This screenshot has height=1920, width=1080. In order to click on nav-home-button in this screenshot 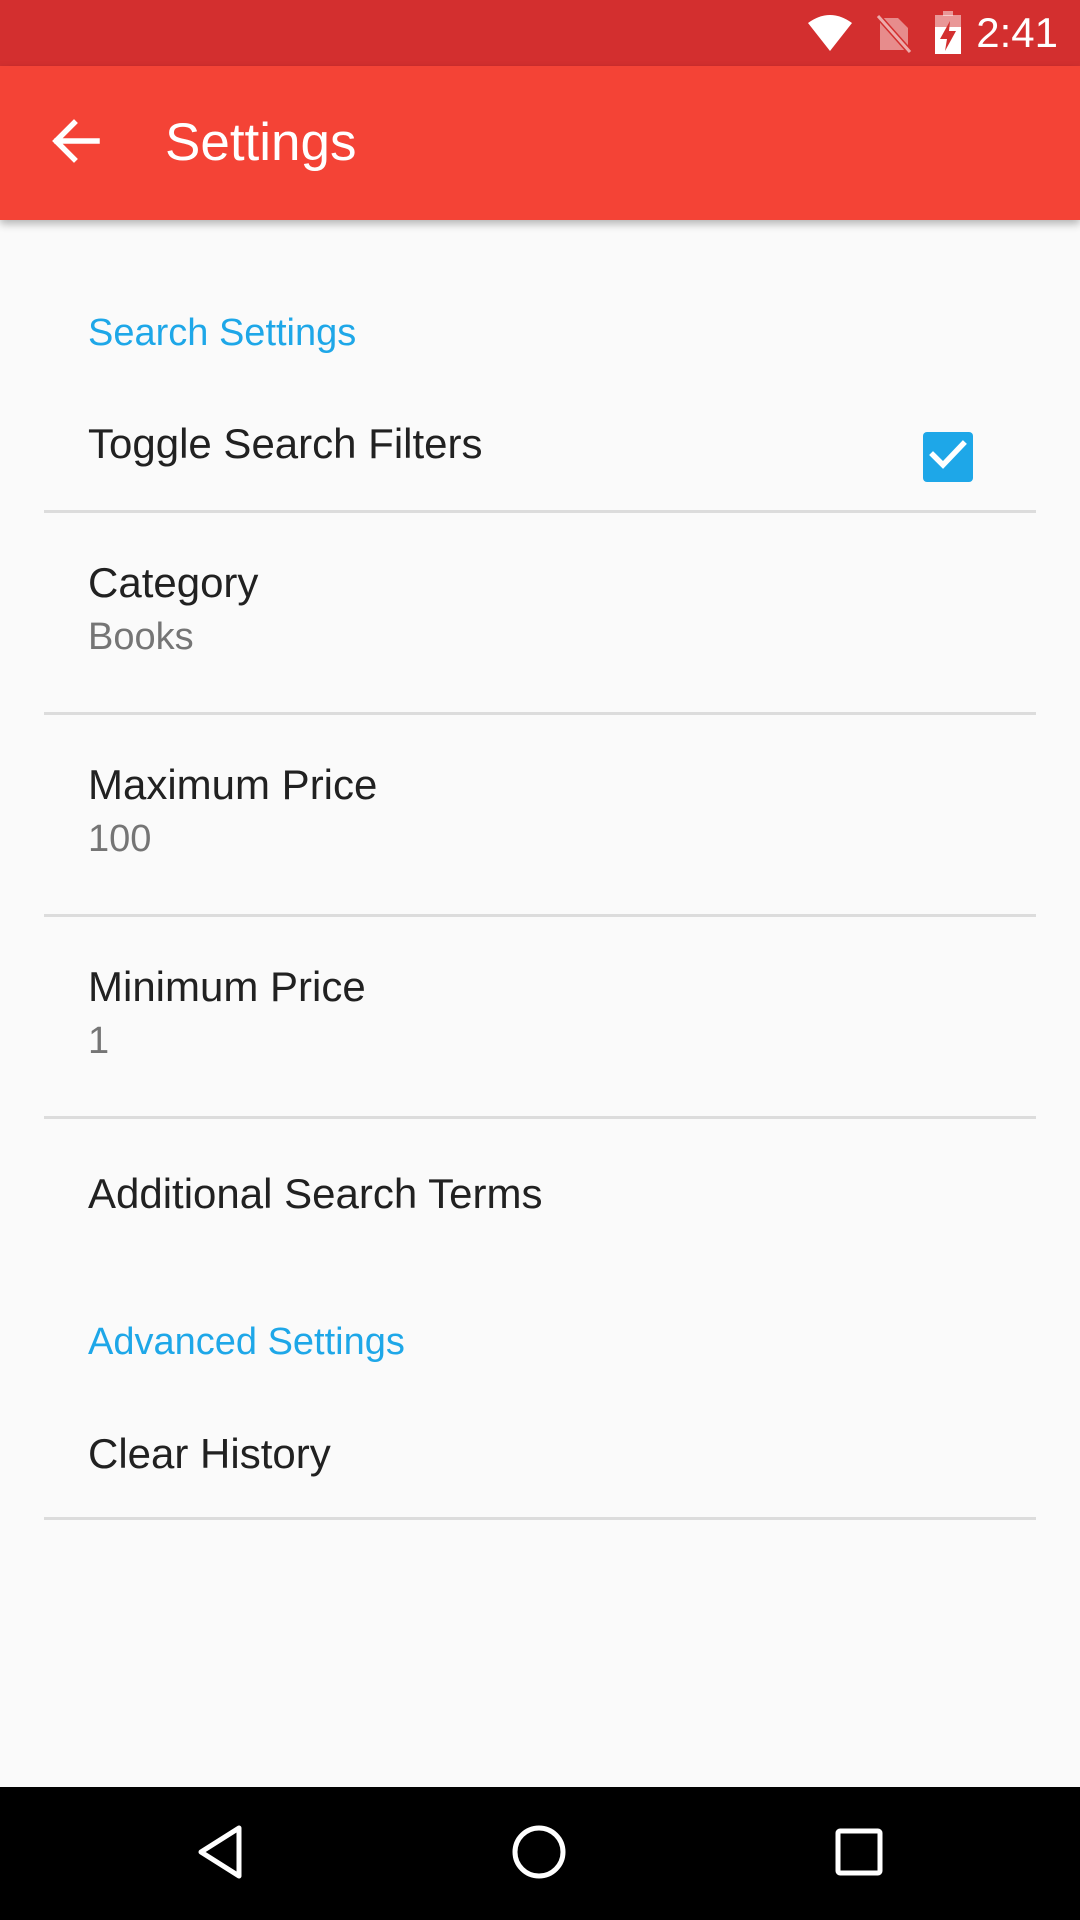, I will do `click(539, 1854)`.